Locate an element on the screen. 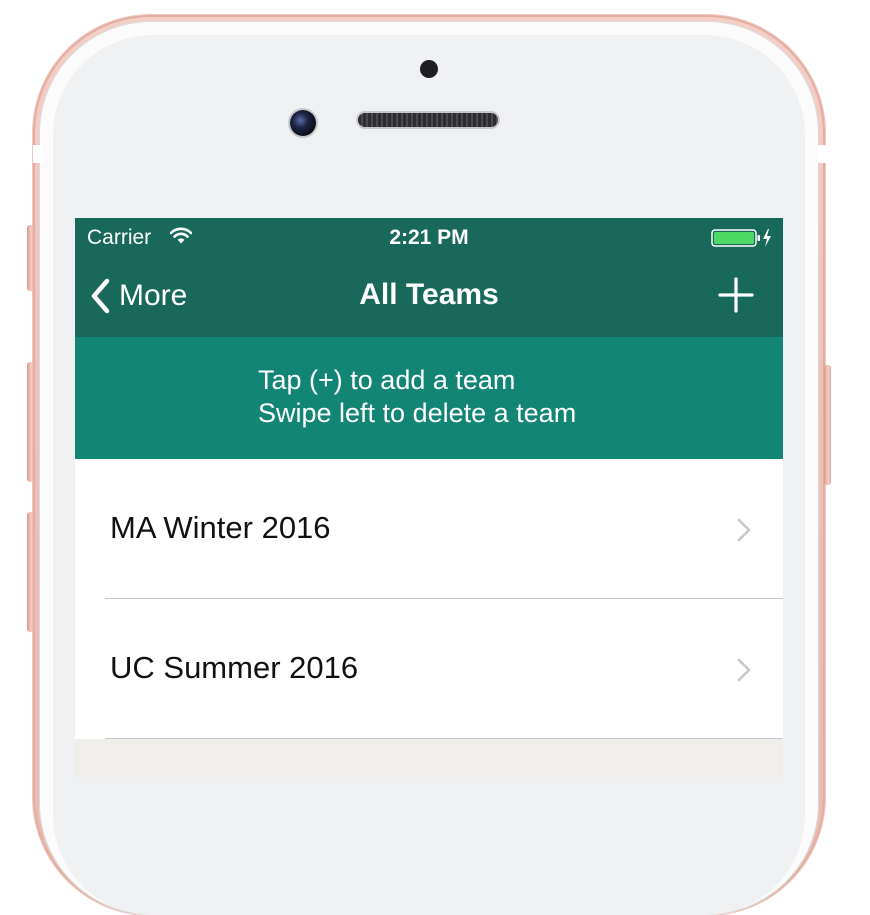 The height and width of the screenshot is (915, 870). team-name: UC Summer 2016 is located at coordinates (234, 667).